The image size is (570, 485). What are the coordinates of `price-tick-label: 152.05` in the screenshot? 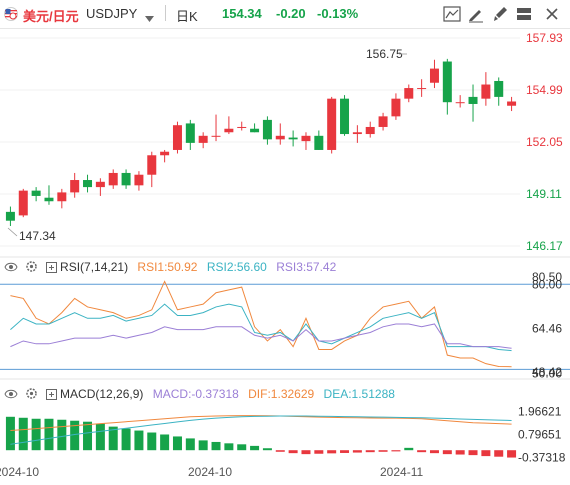 It's located at (544, 142).